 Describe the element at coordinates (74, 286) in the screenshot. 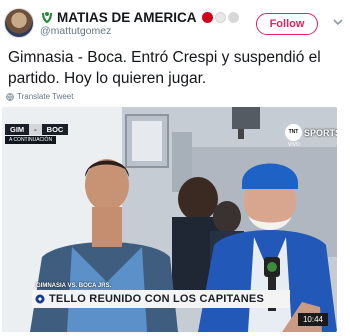

I see `lower-third-match: GIMNASIA VS. BOCA JRS.` at that location.